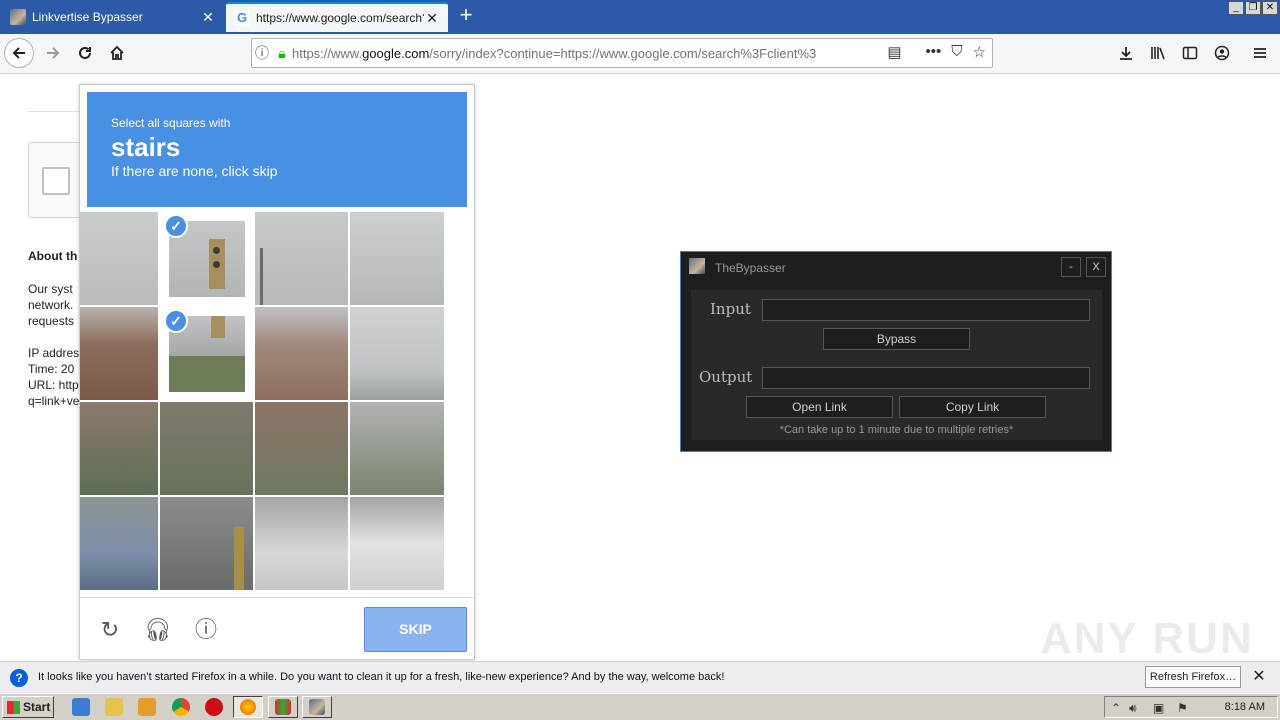  Describe the element at coordinates (640, 706) in the screenshot. I see `taskbar: Start ⌃ 🔊︎ ▣ ⚑ 8:18 AM` at that location.